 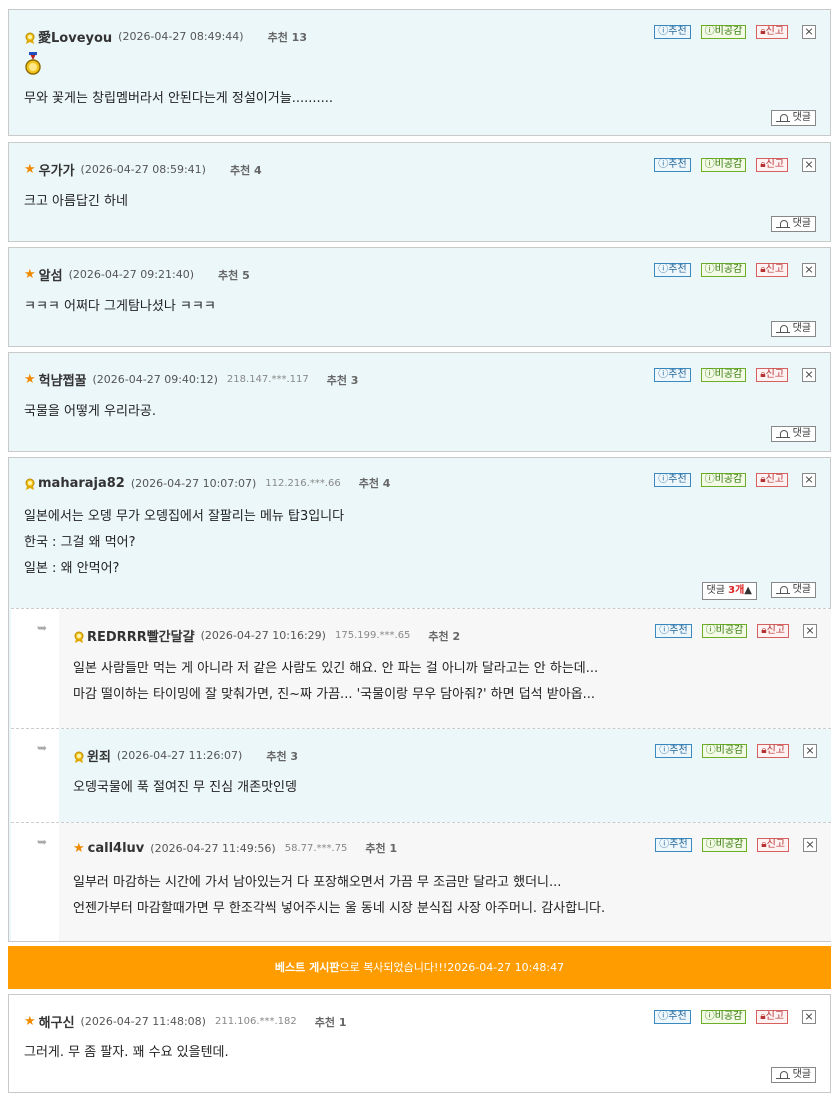 What do you see at coordinates (372, 635) in the screenshot?
I see `comment-ip: 175.199.***.65` at bounding box center [372, 635].